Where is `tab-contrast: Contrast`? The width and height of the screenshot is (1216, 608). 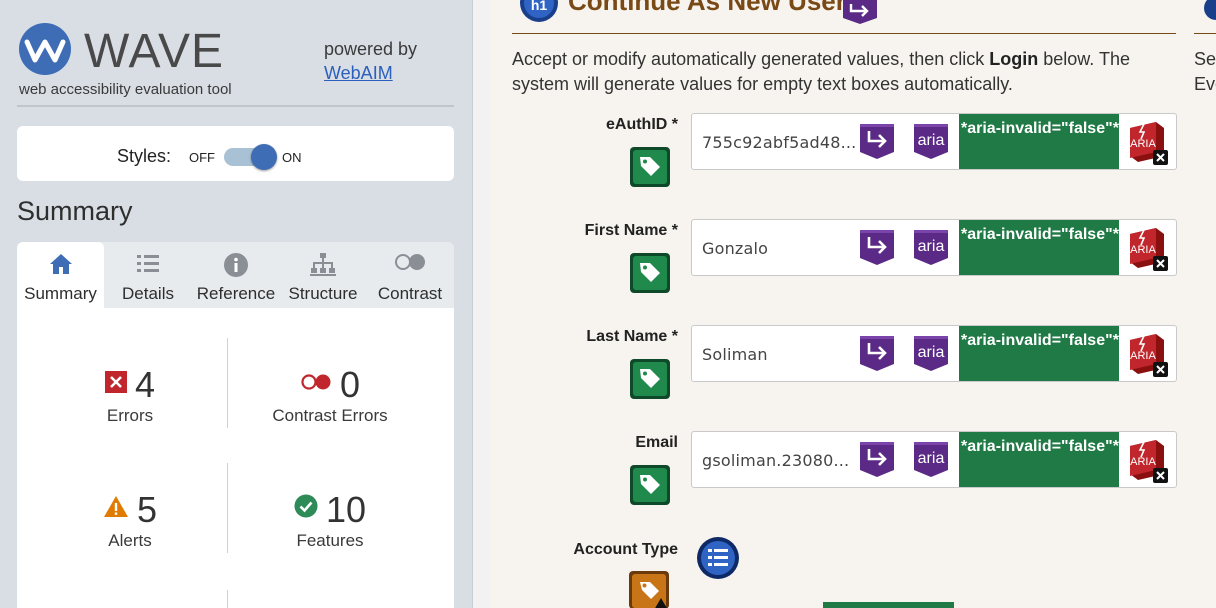 tab-contrast: Contrast is located at coordinates (410, 275).